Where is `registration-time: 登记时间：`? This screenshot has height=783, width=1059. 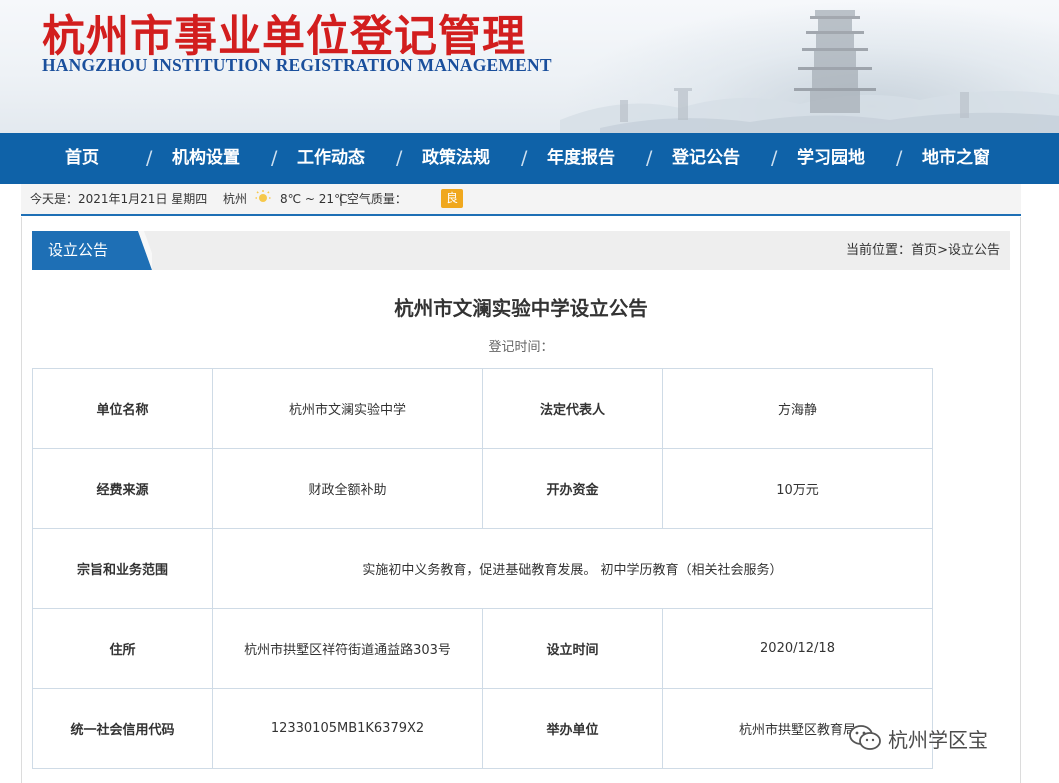 registration-time: 登记时间： is located at coordinates (521, 347).